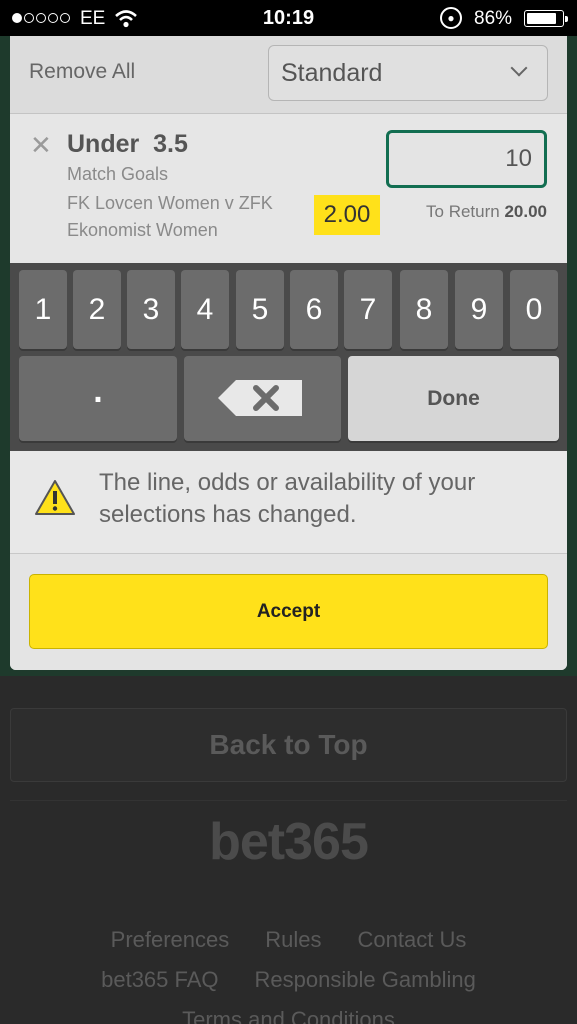 The image size is (577, 1024). I want to click on footer-link-rules: Rules, so click(293, 940).